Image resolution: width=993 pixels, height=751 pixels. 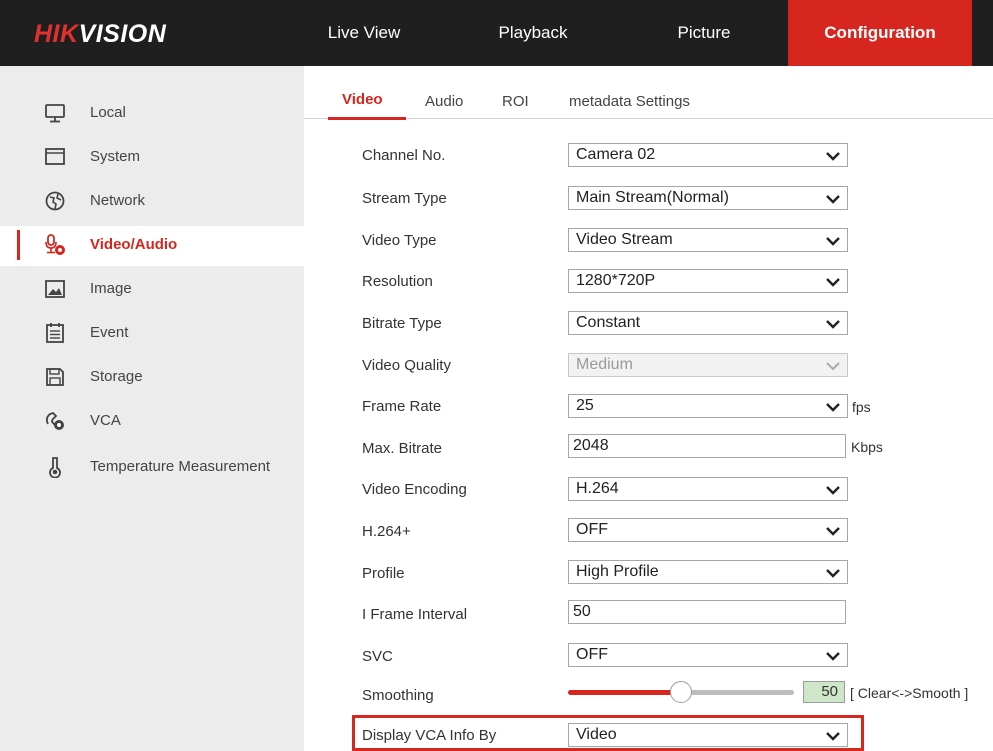 I want to click on video-encoding-value: H.264, so click(x=597, y=488).